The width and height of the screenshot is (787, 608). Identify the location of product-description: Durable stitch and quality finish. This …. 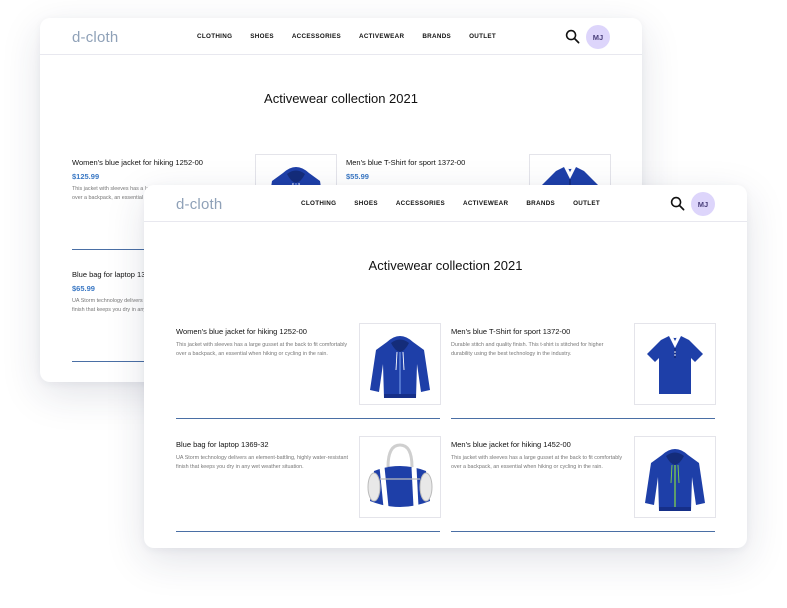
(527, 349).